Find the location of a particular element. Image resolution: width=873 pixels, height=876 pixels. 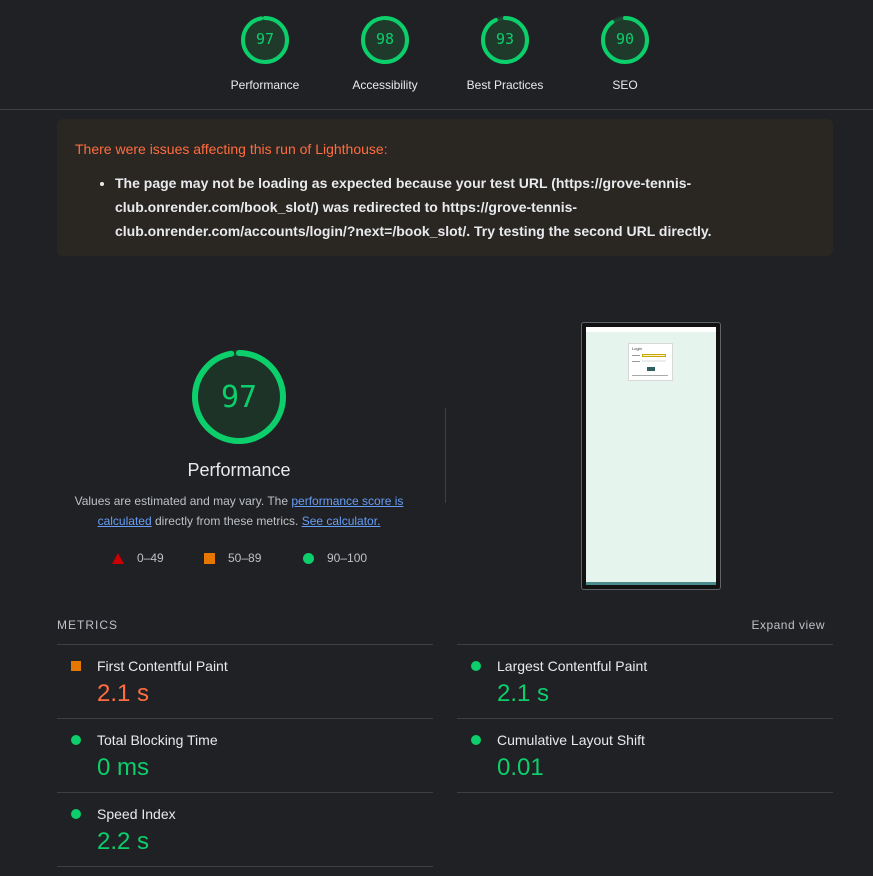

screenshot-password-field is located at coordinates (654, 361).